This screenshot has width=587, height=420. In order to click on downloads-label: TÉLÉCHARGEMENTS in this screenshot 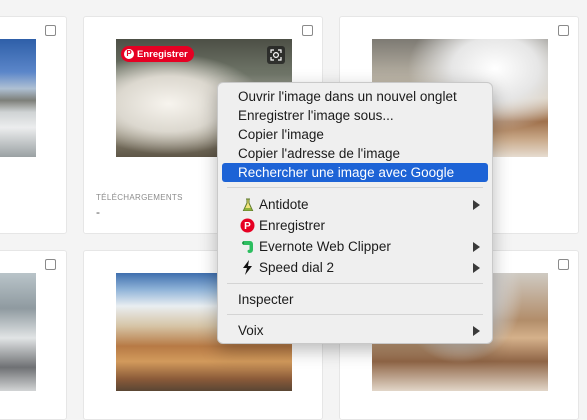, I will do `click(139, 197)`.